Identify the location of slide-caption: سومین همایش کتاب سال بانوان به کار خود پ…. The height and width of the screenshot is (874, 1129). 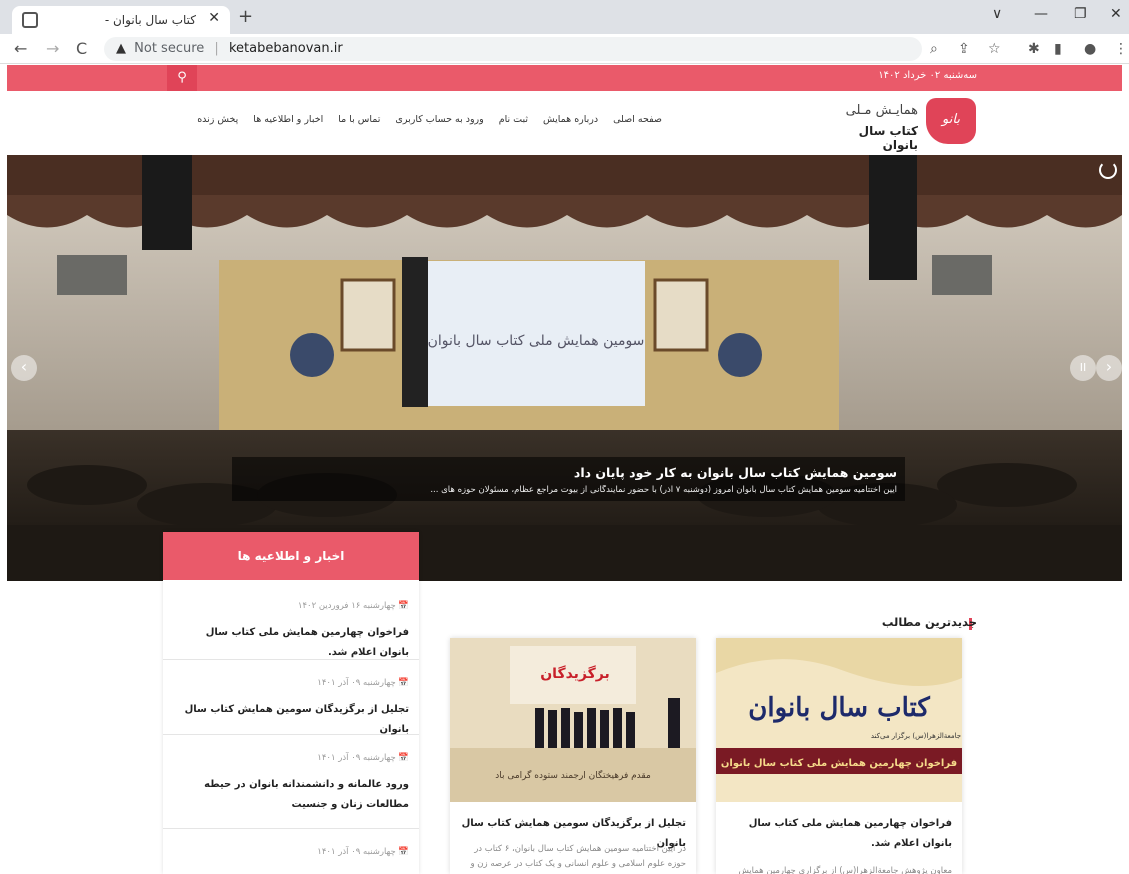
(568, 479).